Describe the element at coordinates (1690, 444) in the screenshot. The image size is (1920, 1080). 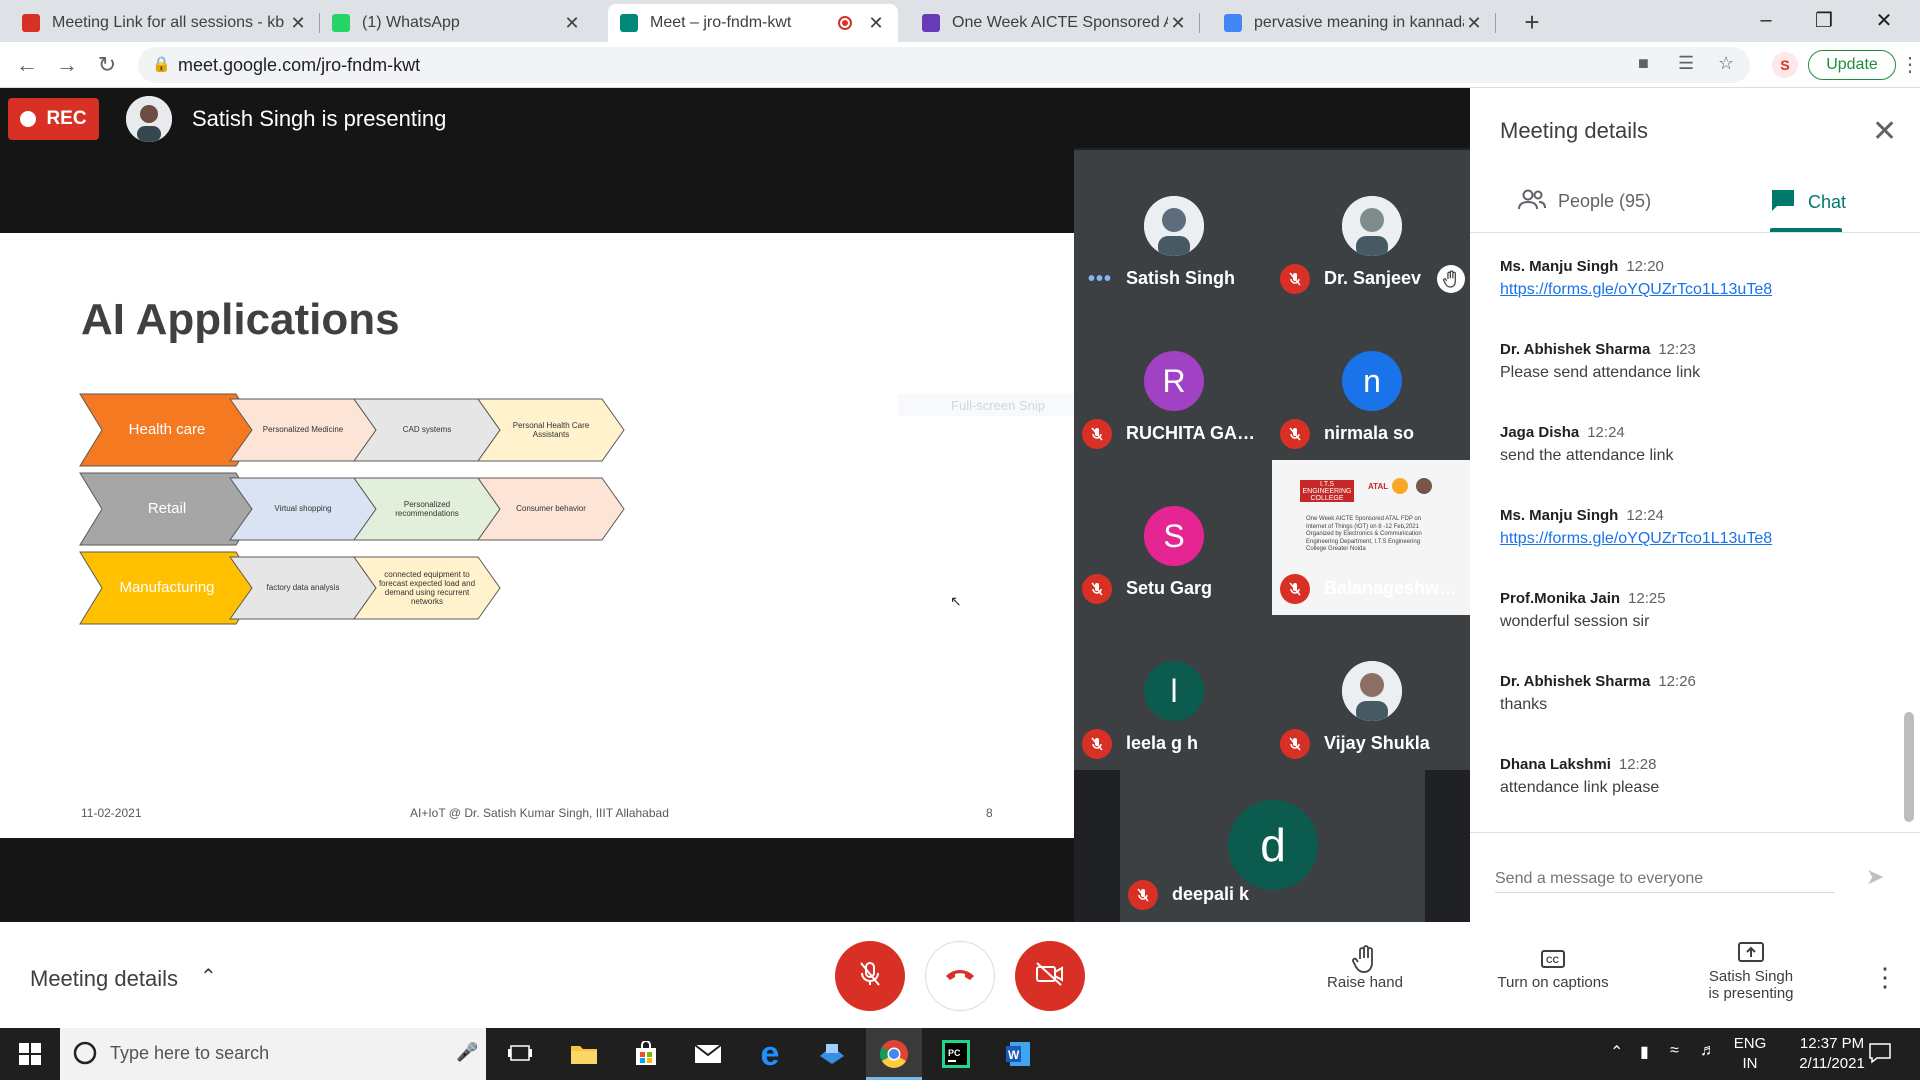
I see `chat-message: Jaga Disha 12:24 send the attendance link` at that location.